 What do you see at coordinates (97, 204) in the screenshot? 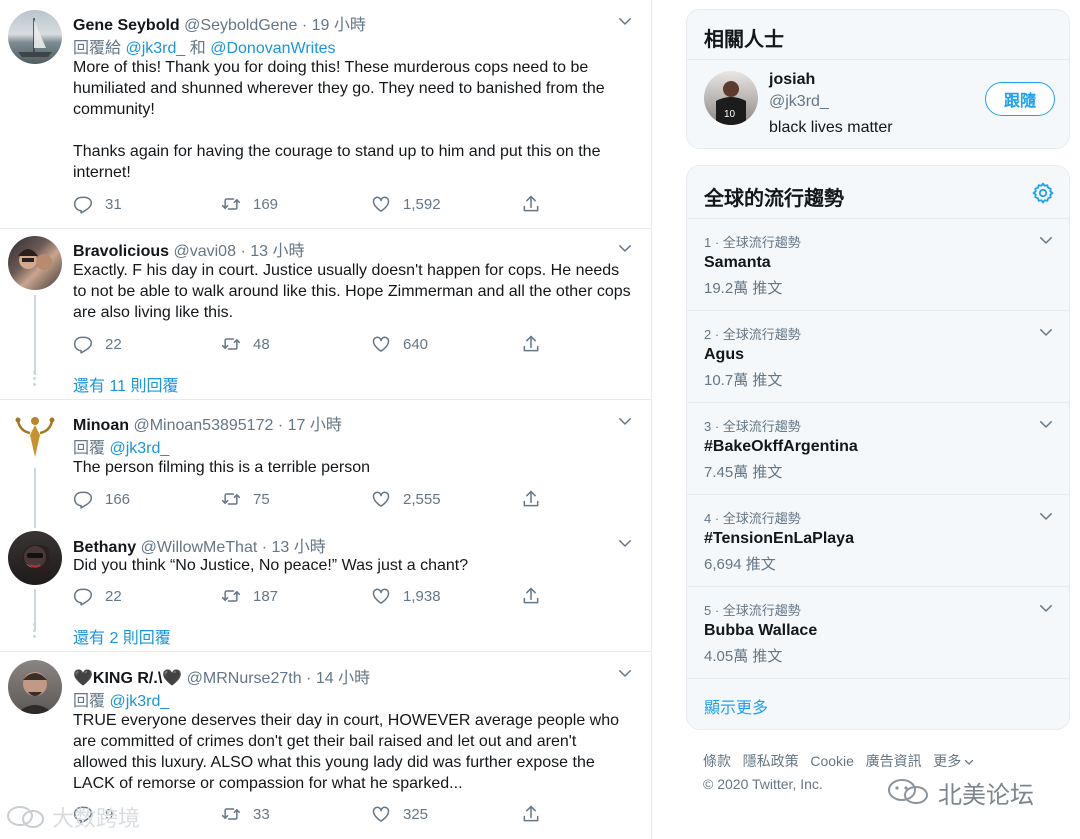
I see `reply-button: 31` at bounding box center [97, 204].